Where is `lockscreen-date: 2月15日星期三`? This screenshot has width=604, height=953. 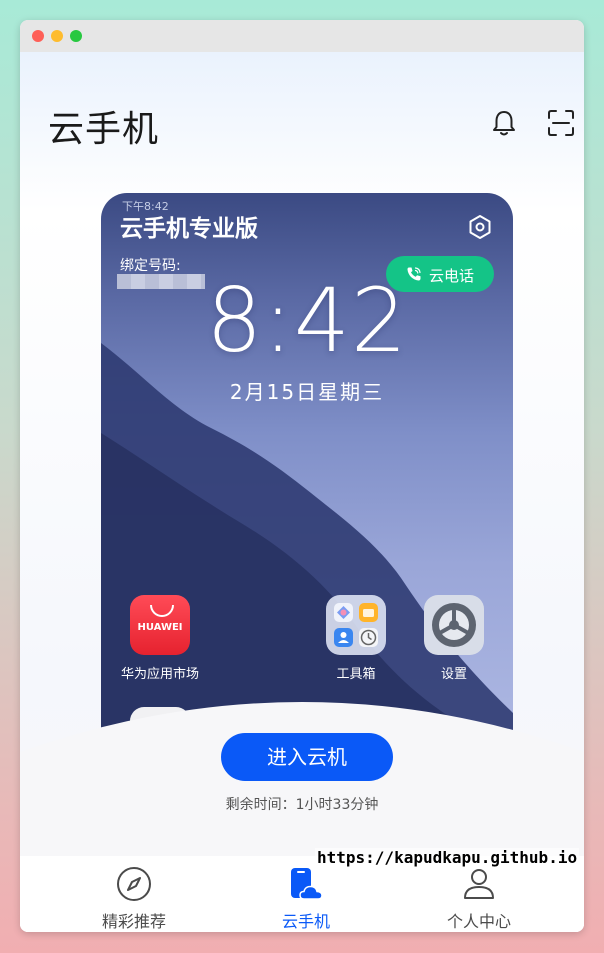
lockscreen-date: 2月15日星期三 is located at coordinates (307, 392).